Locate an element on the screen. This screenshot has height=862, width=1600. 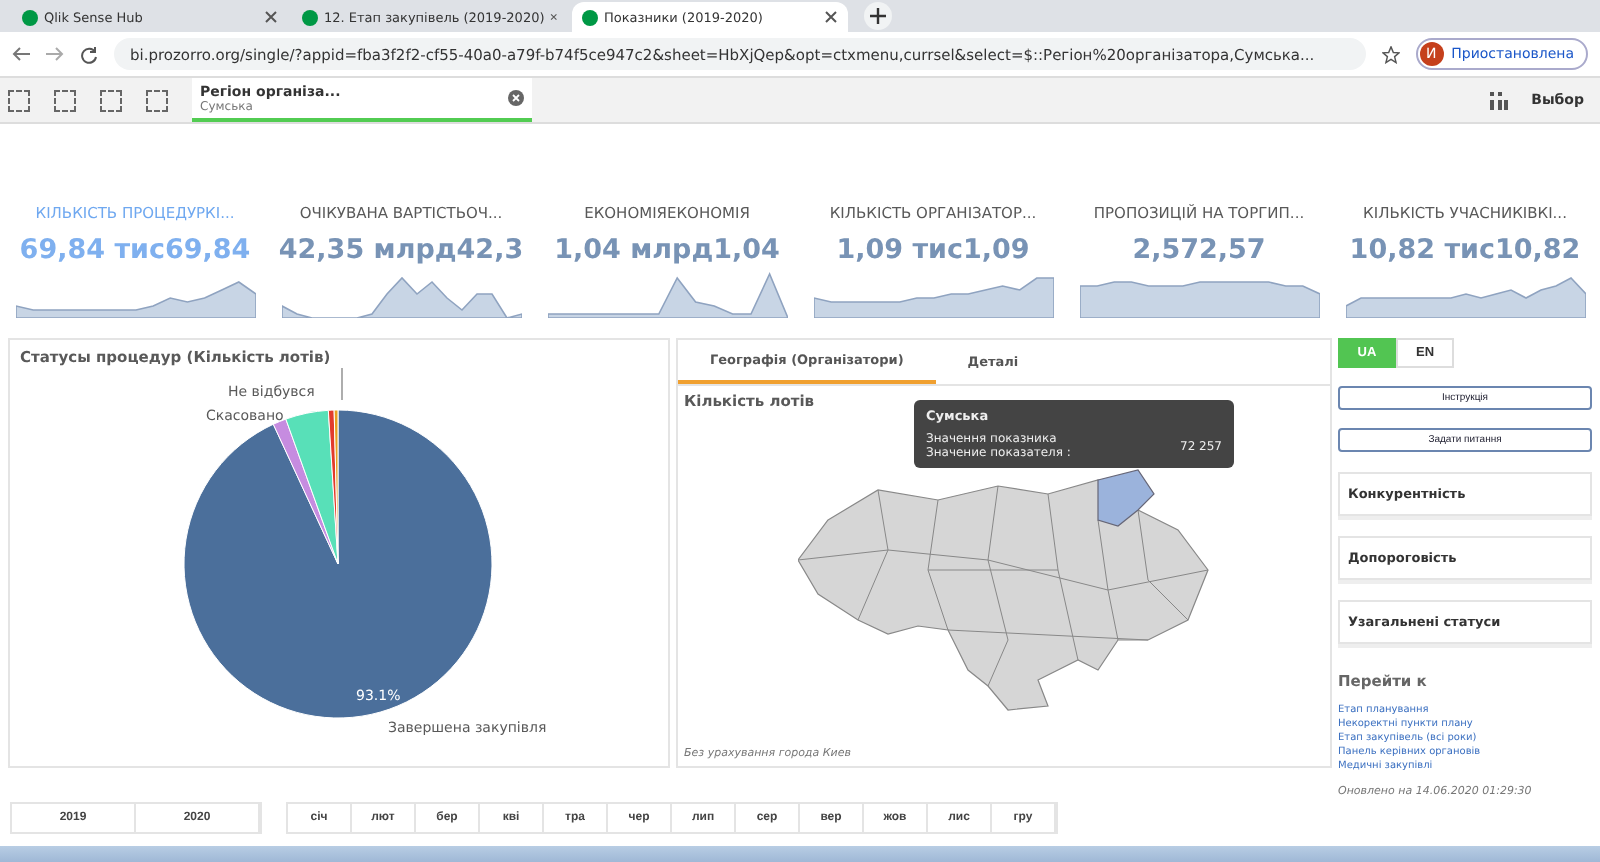
new-tab-icon is located at coordinates (878, 16).